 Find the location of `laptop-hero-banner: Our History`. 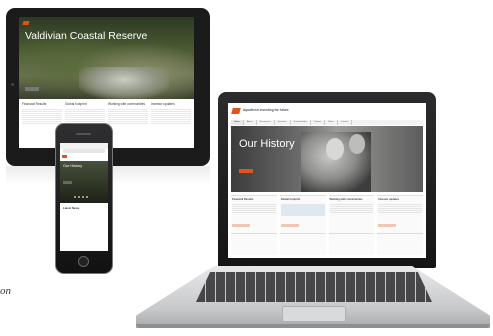

laptop-hero-banner: Our History is located at coordinates (327, 159).